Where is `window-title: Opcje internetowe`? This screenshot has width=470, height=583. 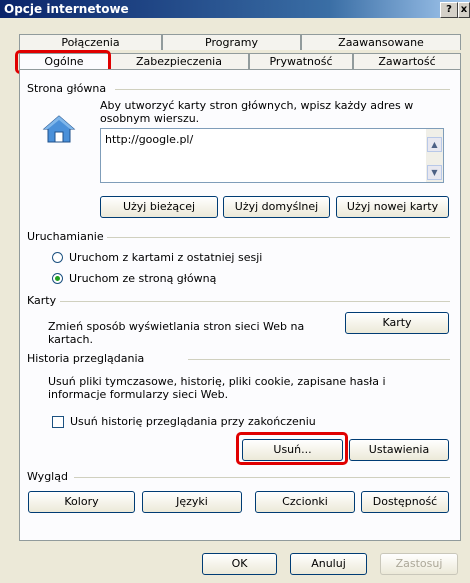 window-title: Opcje internetowe is located at coordinates (66, 9).